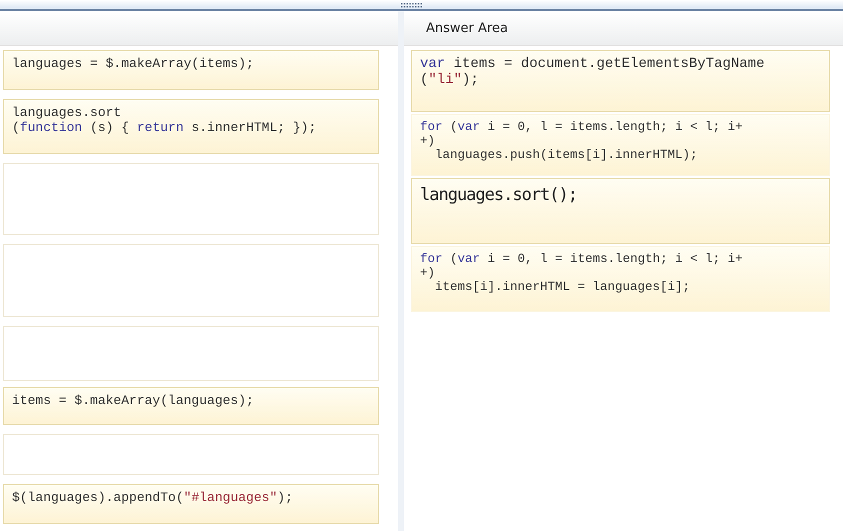 This screenshot has height=531, width=843. What do you see at coordinates (499, 195) in the screenshot?
I see `code-line: languages.sort();` at bounding box center [499, 195].